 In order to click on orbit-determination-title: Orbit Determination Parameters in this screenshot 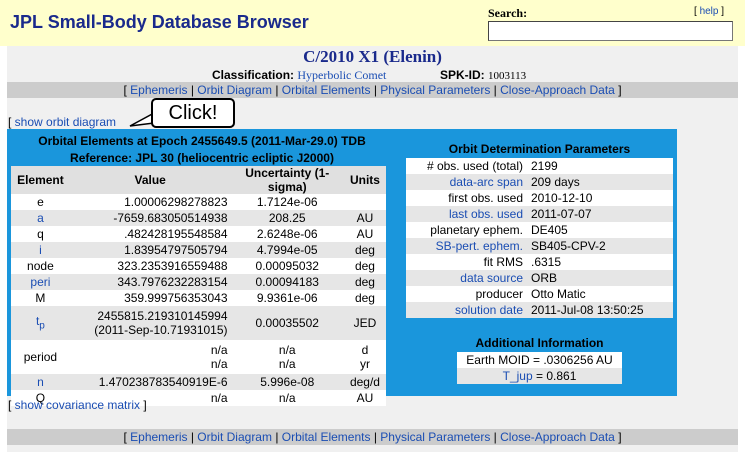, I will do `click(539, 149)`.